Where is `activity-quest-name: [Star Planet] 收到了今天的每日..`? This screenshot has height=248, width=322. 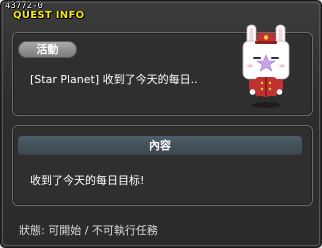 activity-quest-name: [Star Planet] 收到了今天的每日.. is located at coordinates (114, 79).